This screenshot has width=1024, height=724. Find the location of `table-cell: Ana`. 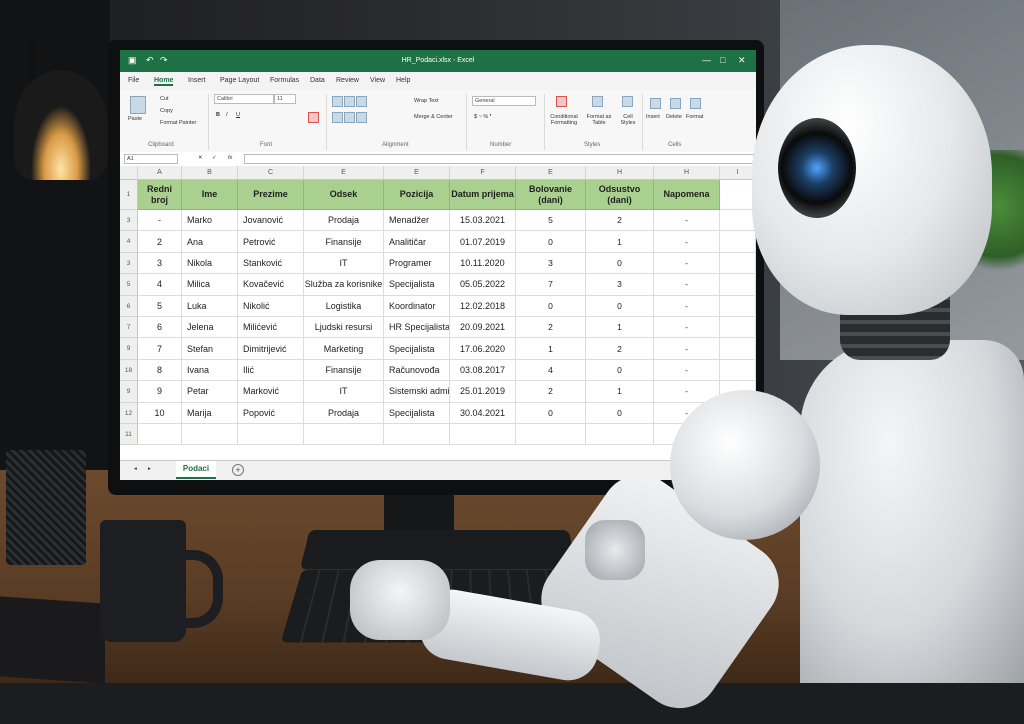

table-cell: Ana is located at coordinates (210, 242).